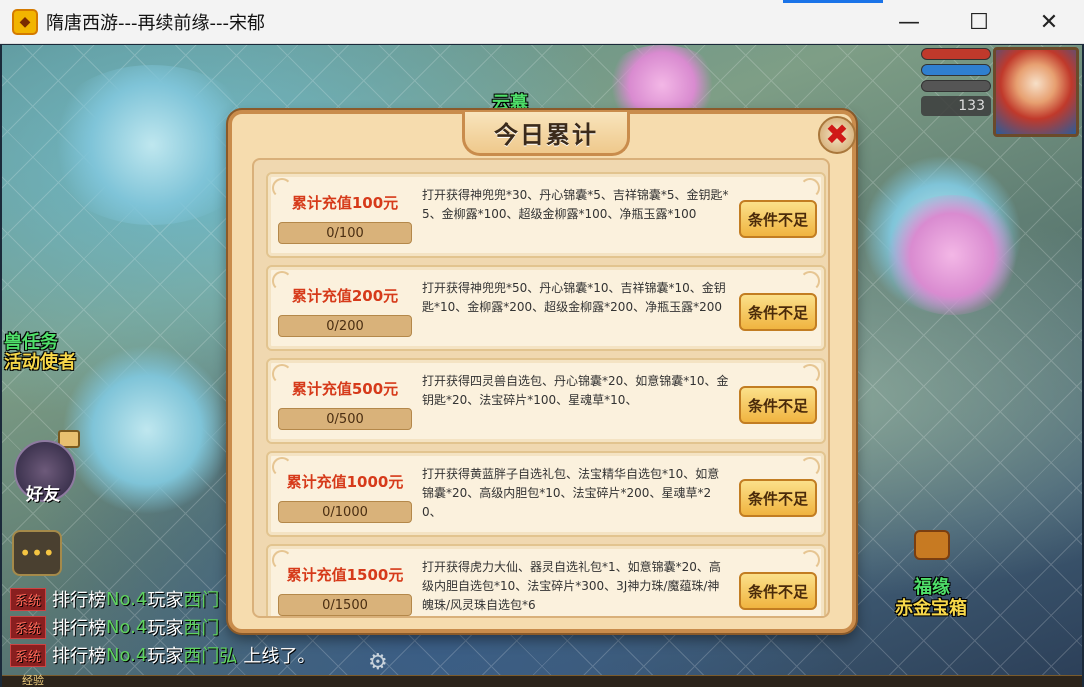 This screenshot has width=1084, height=687. What do you see at coordinates (345, 296) in the screenshot?
I see `reward-title: 累计充值200元` at bounding box center [345, 296].